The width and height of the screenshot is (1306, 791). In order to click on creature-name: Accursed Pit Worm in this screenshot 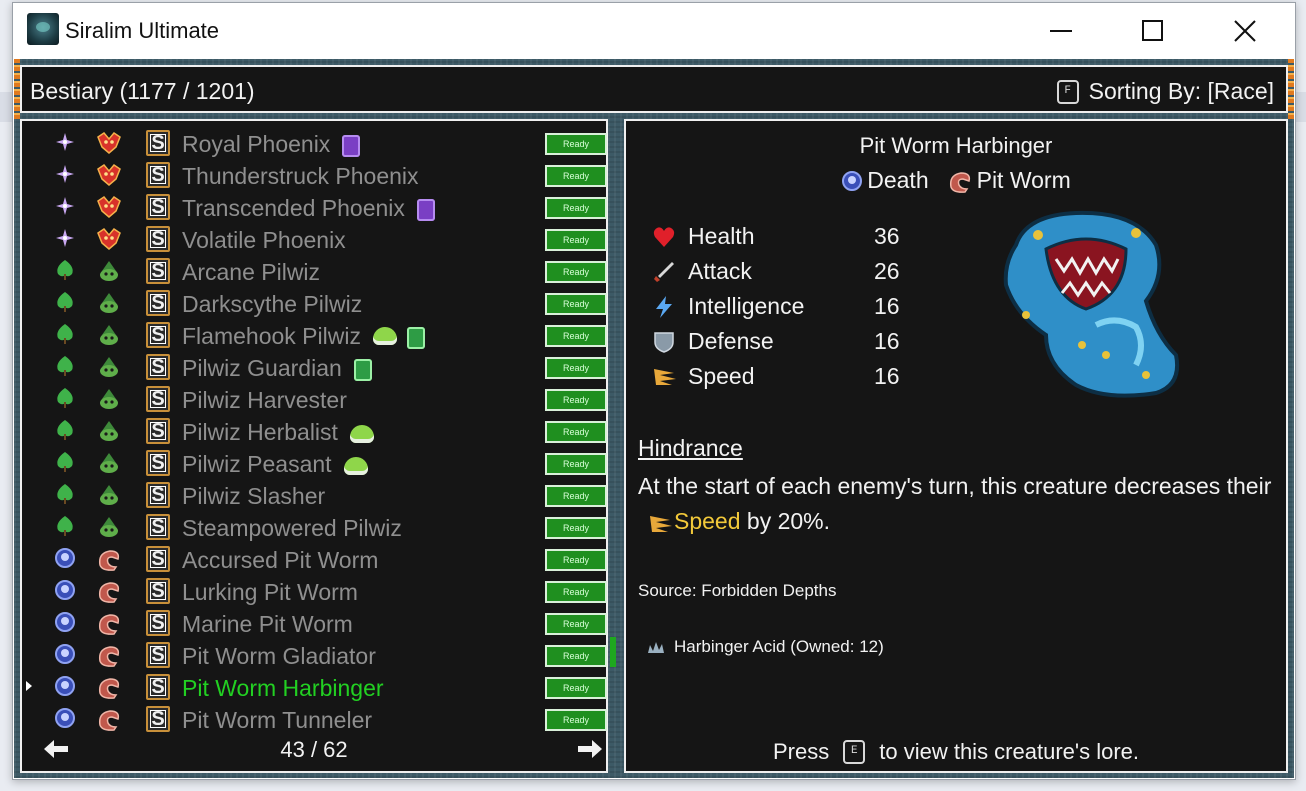, I will do `click(280, 560)`.